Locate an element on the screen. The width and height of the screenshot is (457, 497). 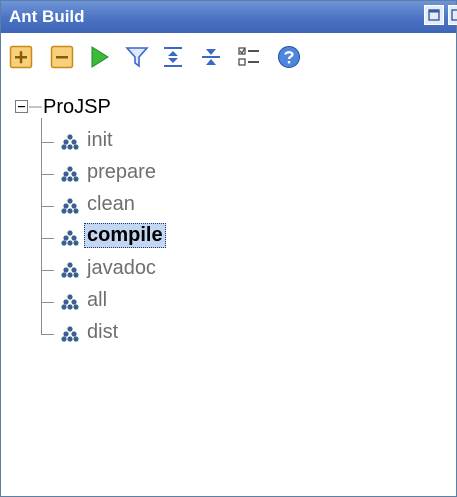
remove-buildfile-button is located at coordinates (62, 57).